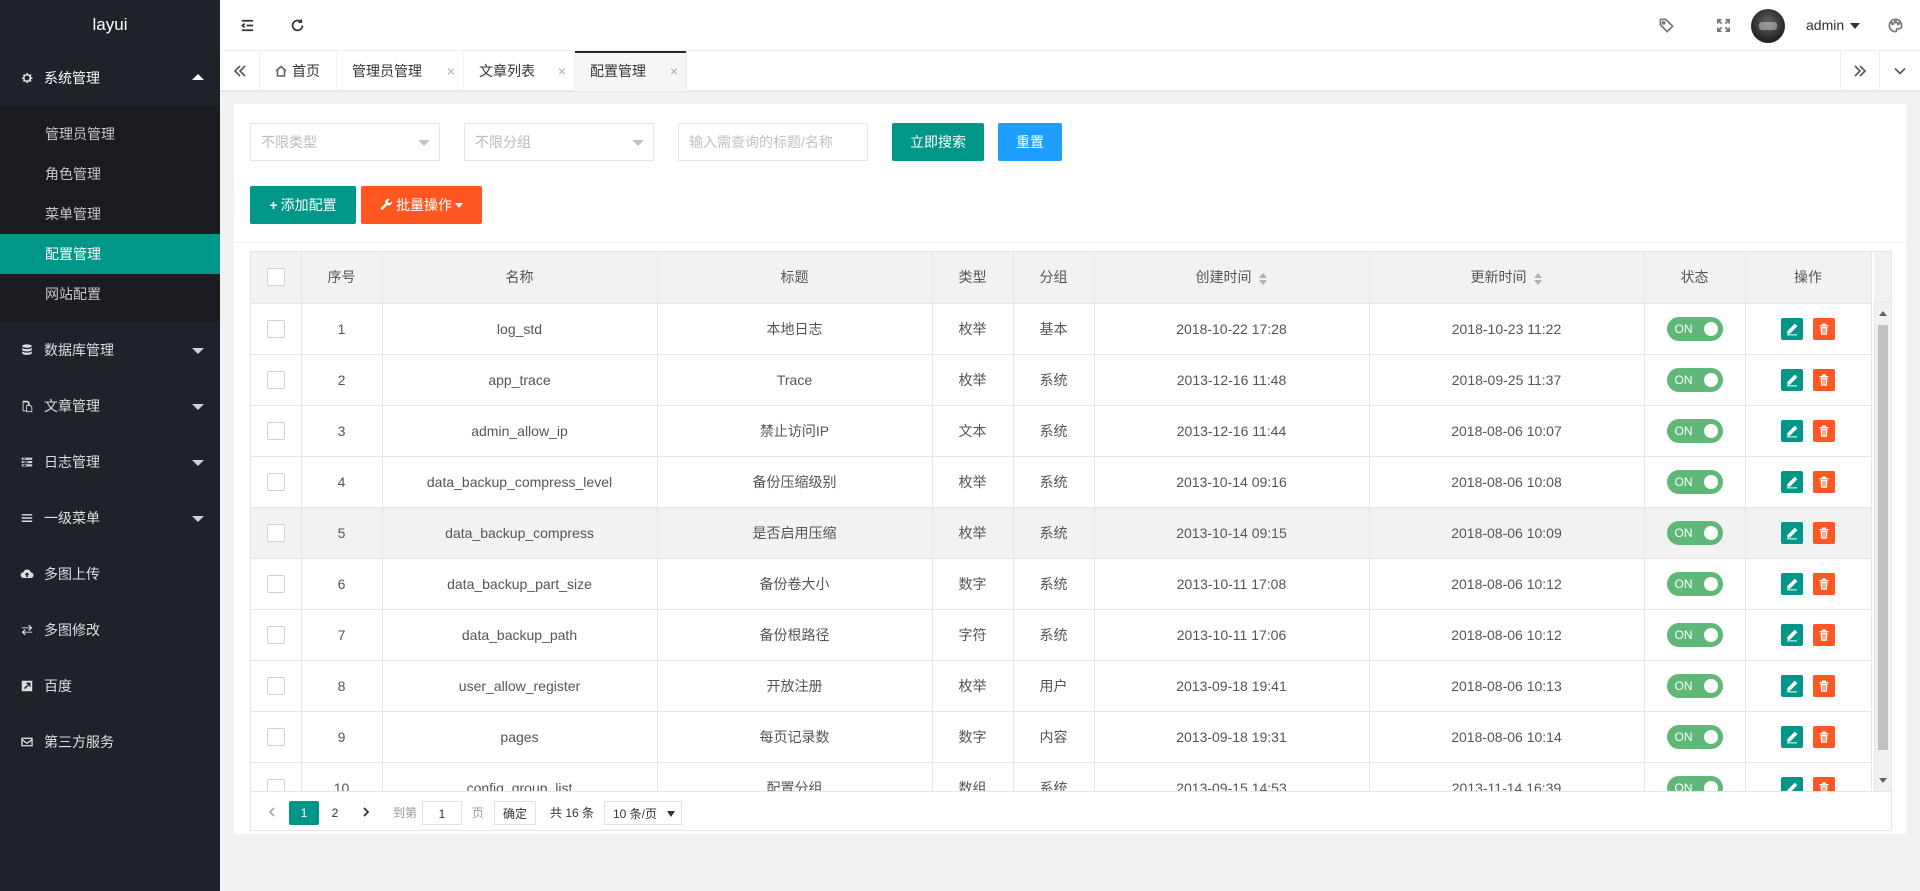 The width and height of the screenshot is (1920, 891). I want to click on tabs-scroll-right-button, so click(1860, 71).